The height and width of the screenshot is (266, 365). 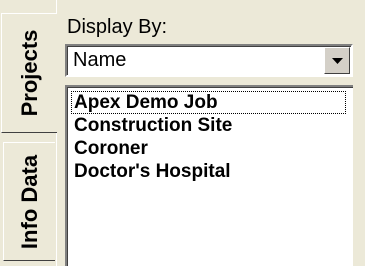 I want to click on list-item: Doctor's Hospital, so click(x=151, y=171).